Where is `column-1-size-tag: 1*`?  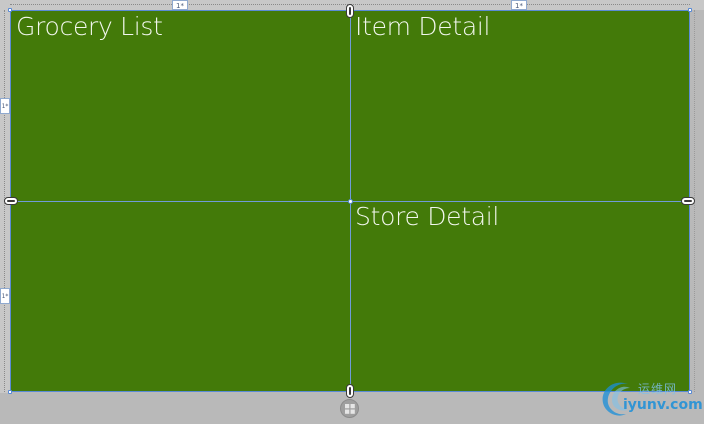 column-1-size-tag: 1* is located at coordinates (180, 5).